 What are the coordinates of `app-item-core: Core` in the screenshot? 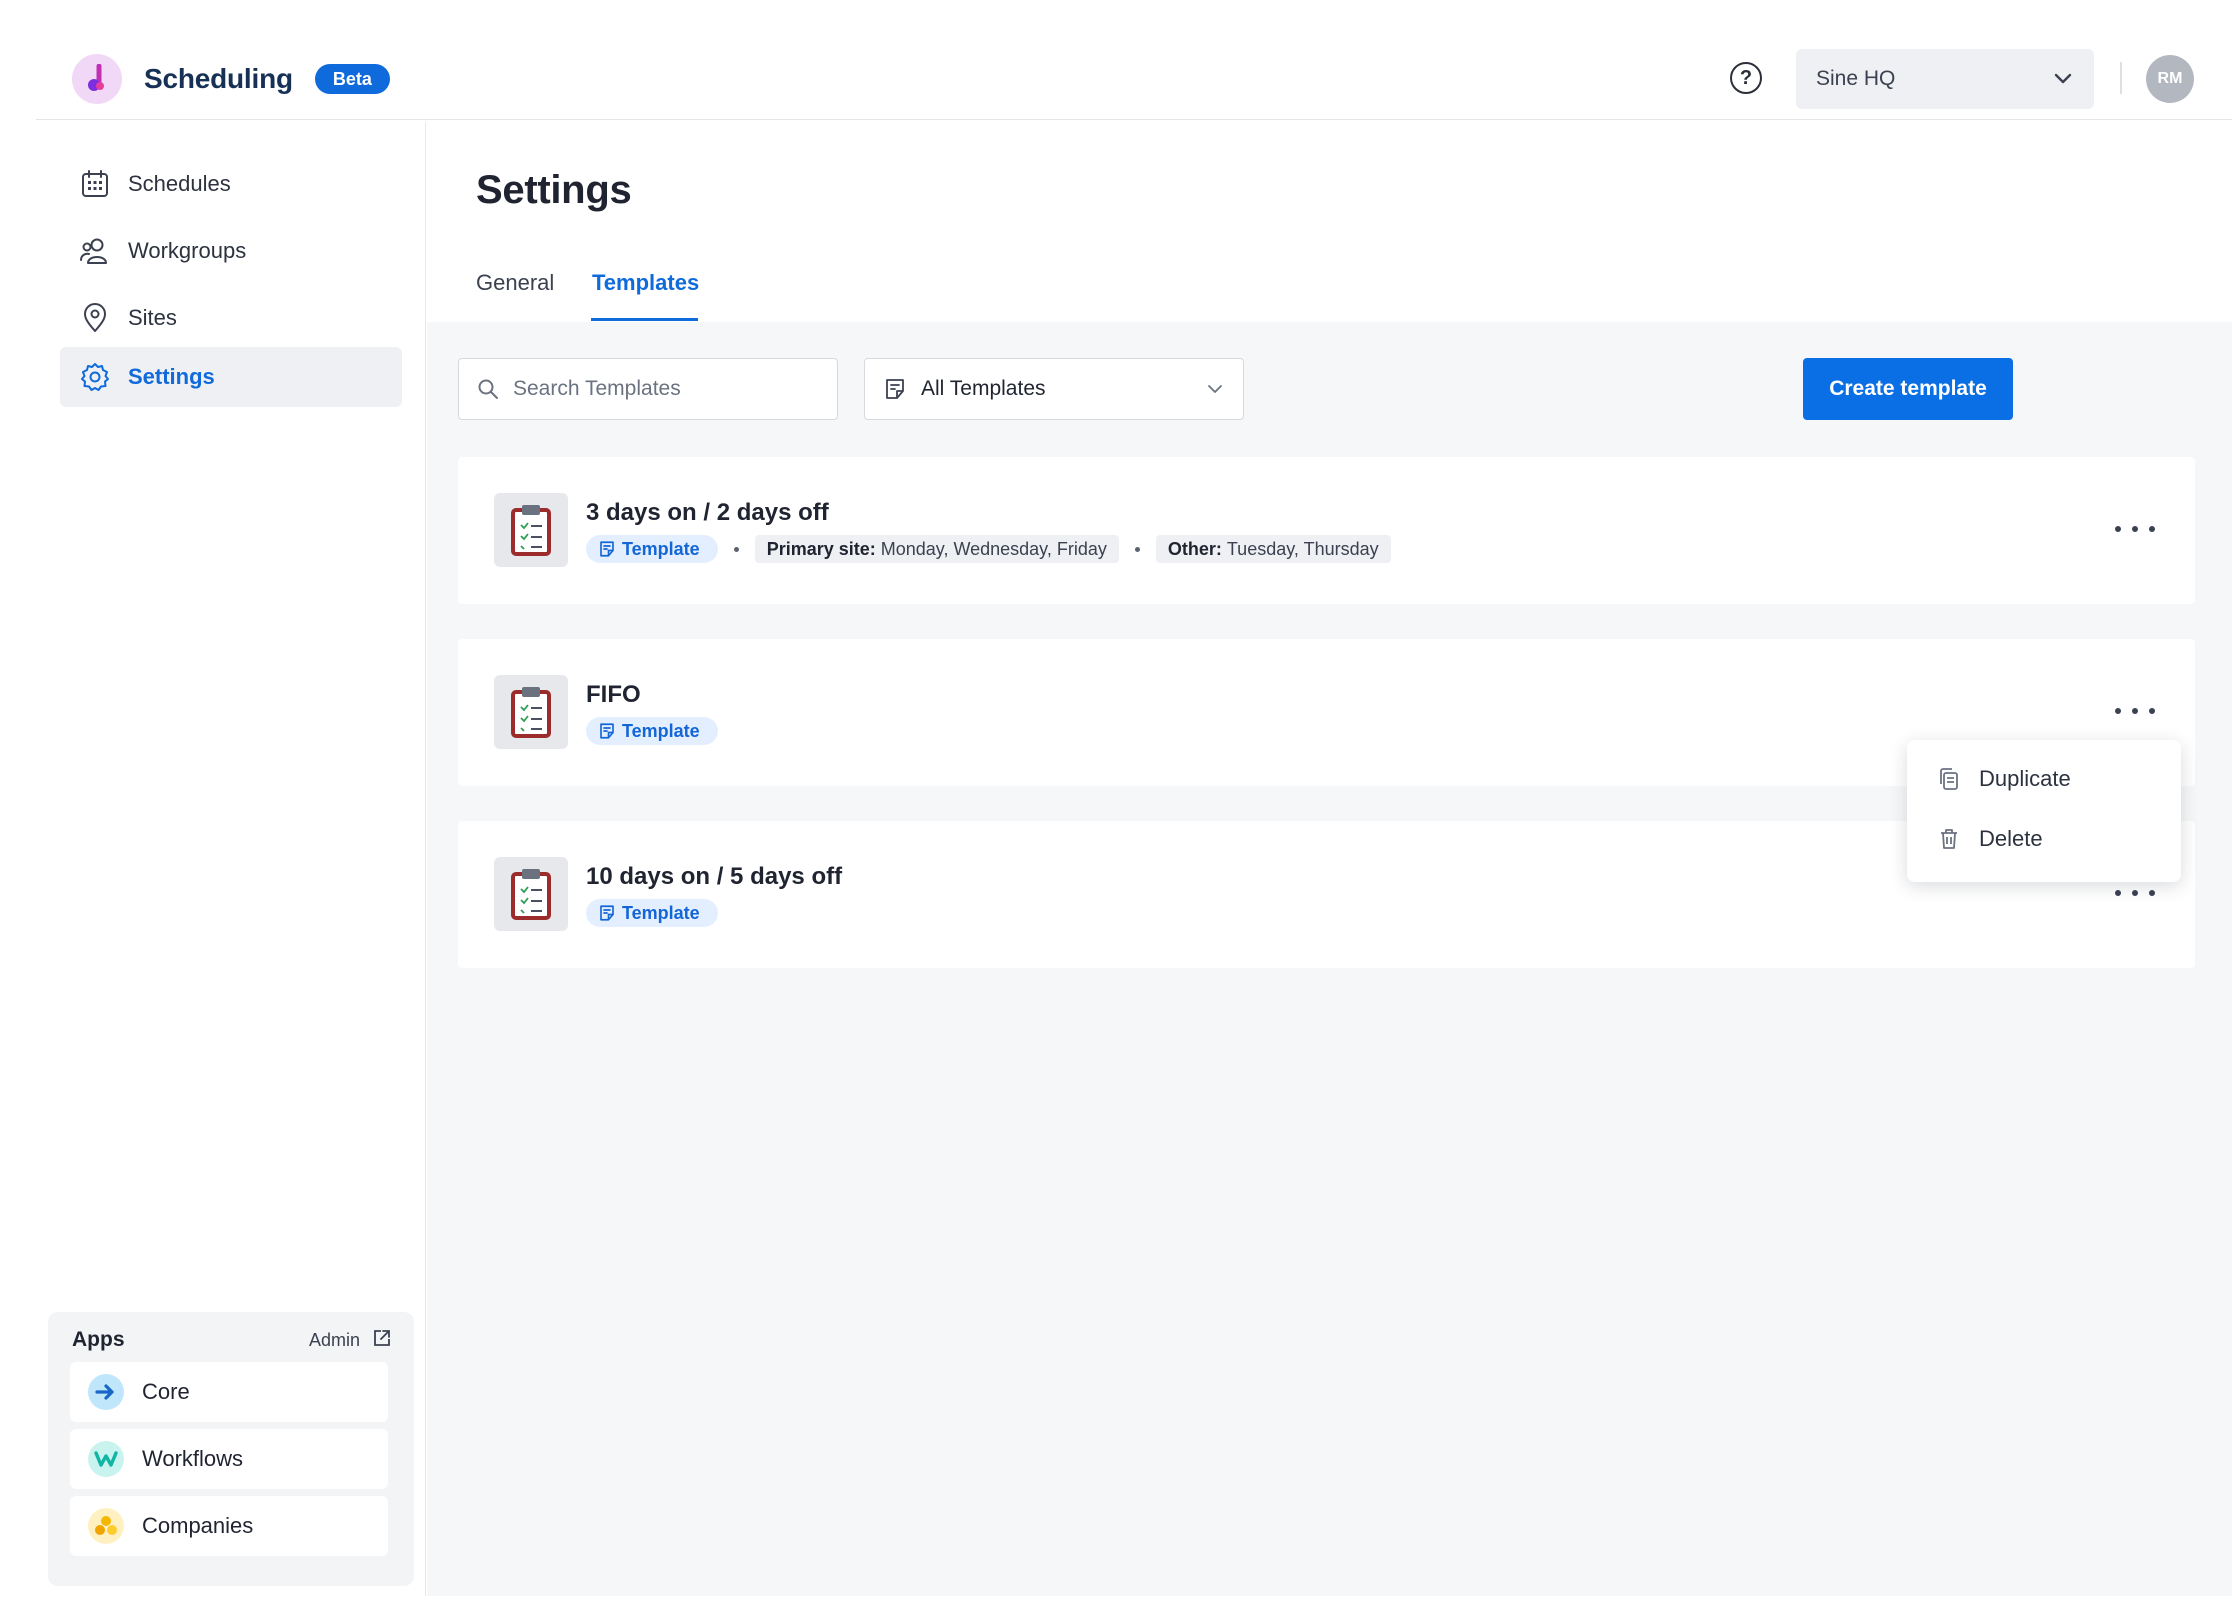 It's located at (229, 1392).